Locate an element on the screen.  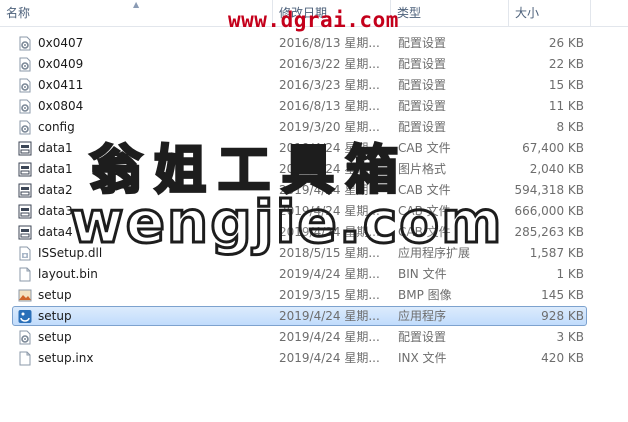
file-size: 11 KB is located at coordinates (566, 106).